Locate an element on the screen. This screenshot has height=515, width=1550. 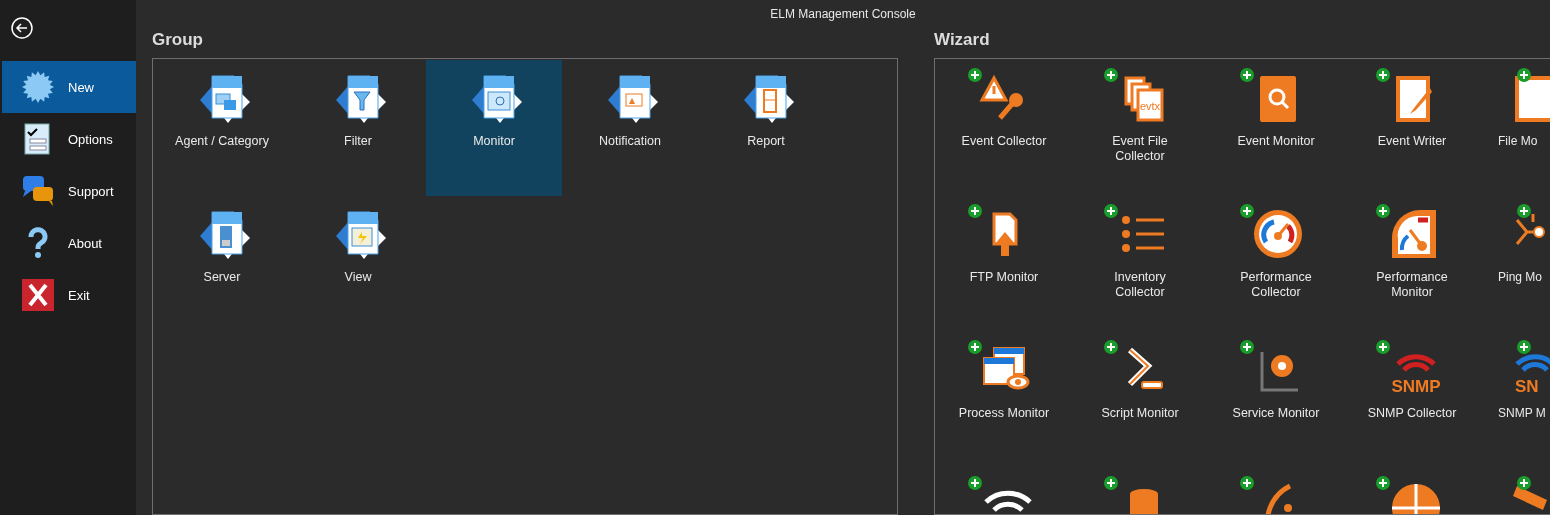
wizard-label: SNMP M is located at coordinates (1522, 413).